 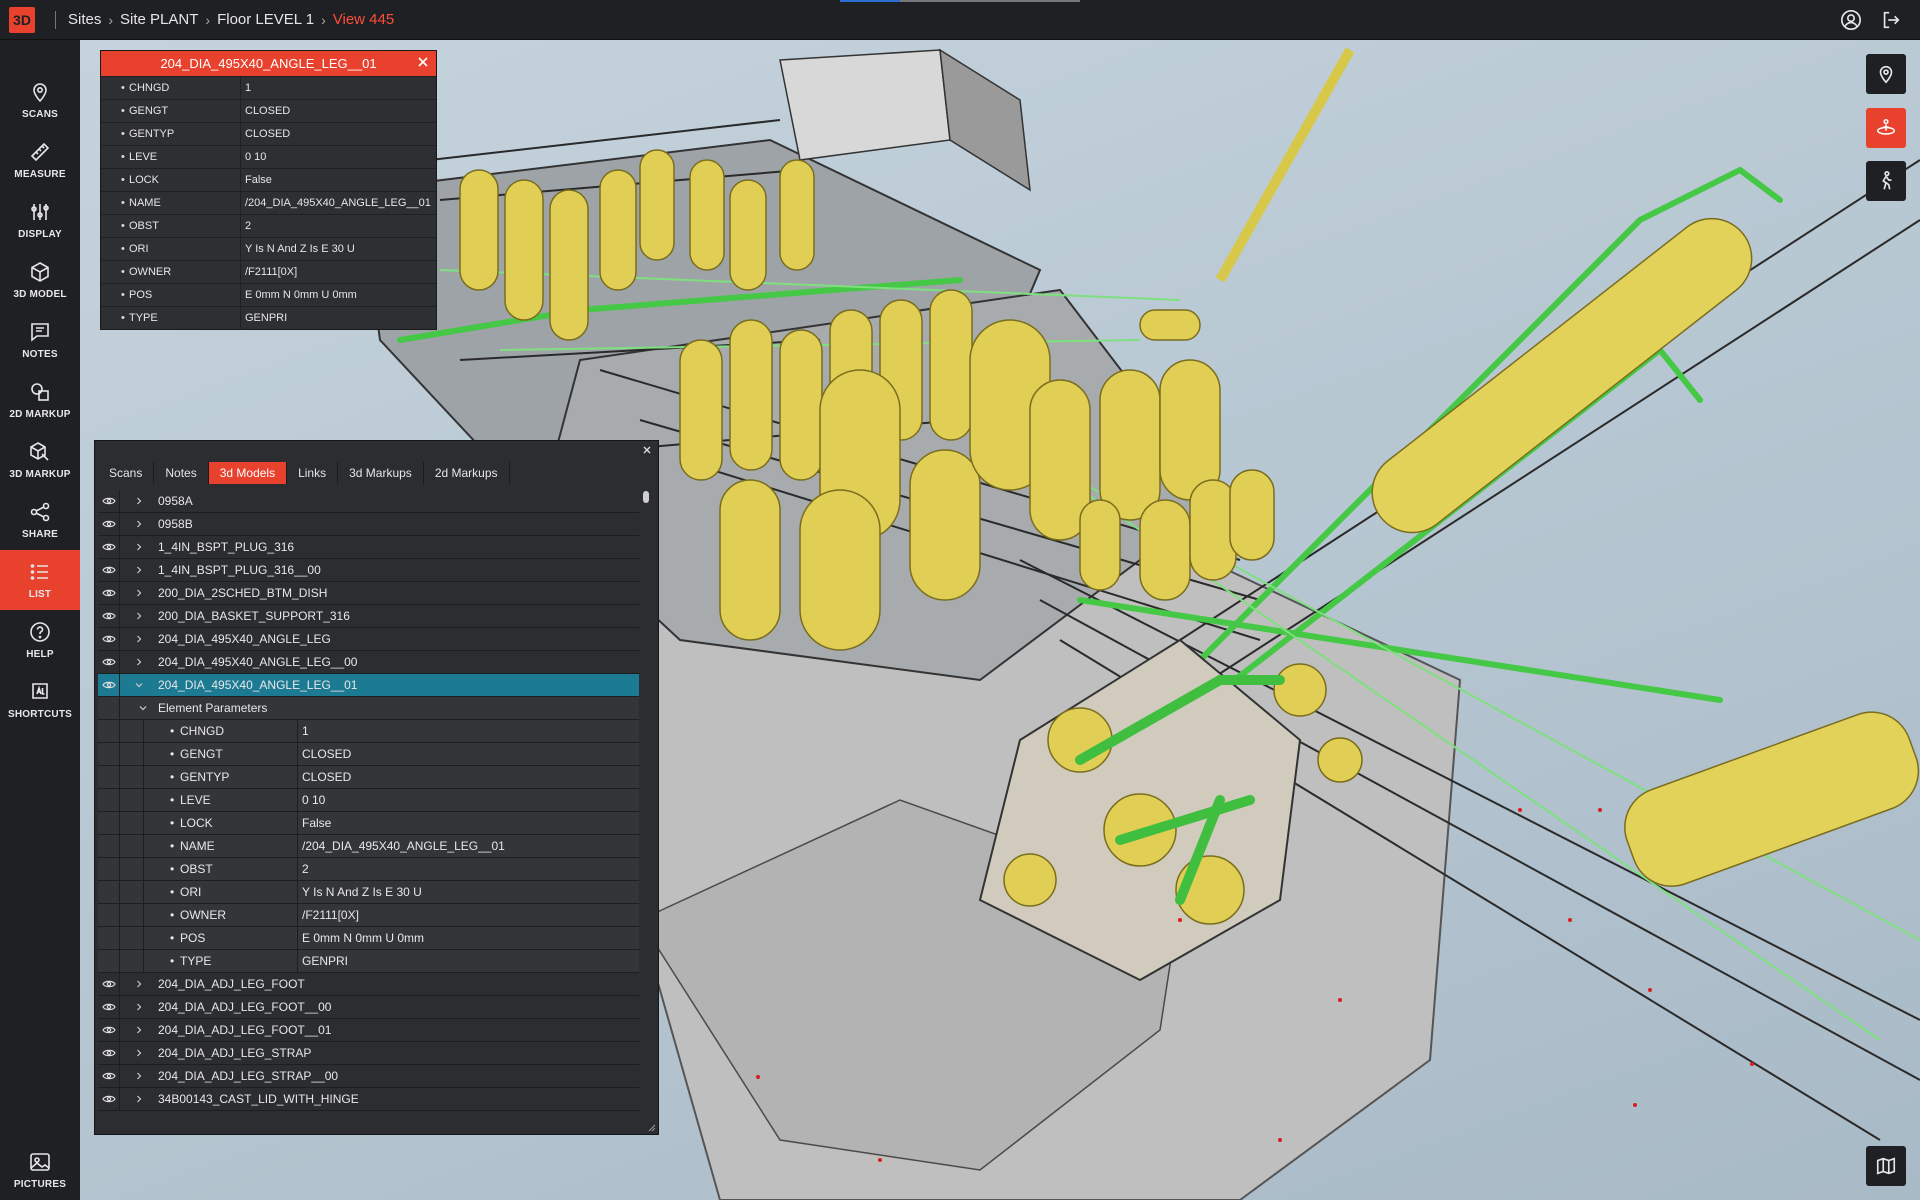 I want to click on sidebar-item-help: HELP, so click(x=40, y=640).